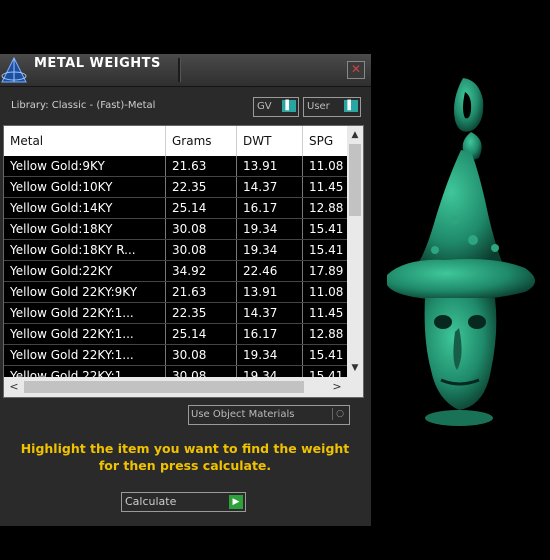 This screenshot has width=550, height=560. What do you see at coordinates (85, 166) in the screenshot?
I see `metal-cell: Yellow Gold:9KY` at bounding box center [85, 166].